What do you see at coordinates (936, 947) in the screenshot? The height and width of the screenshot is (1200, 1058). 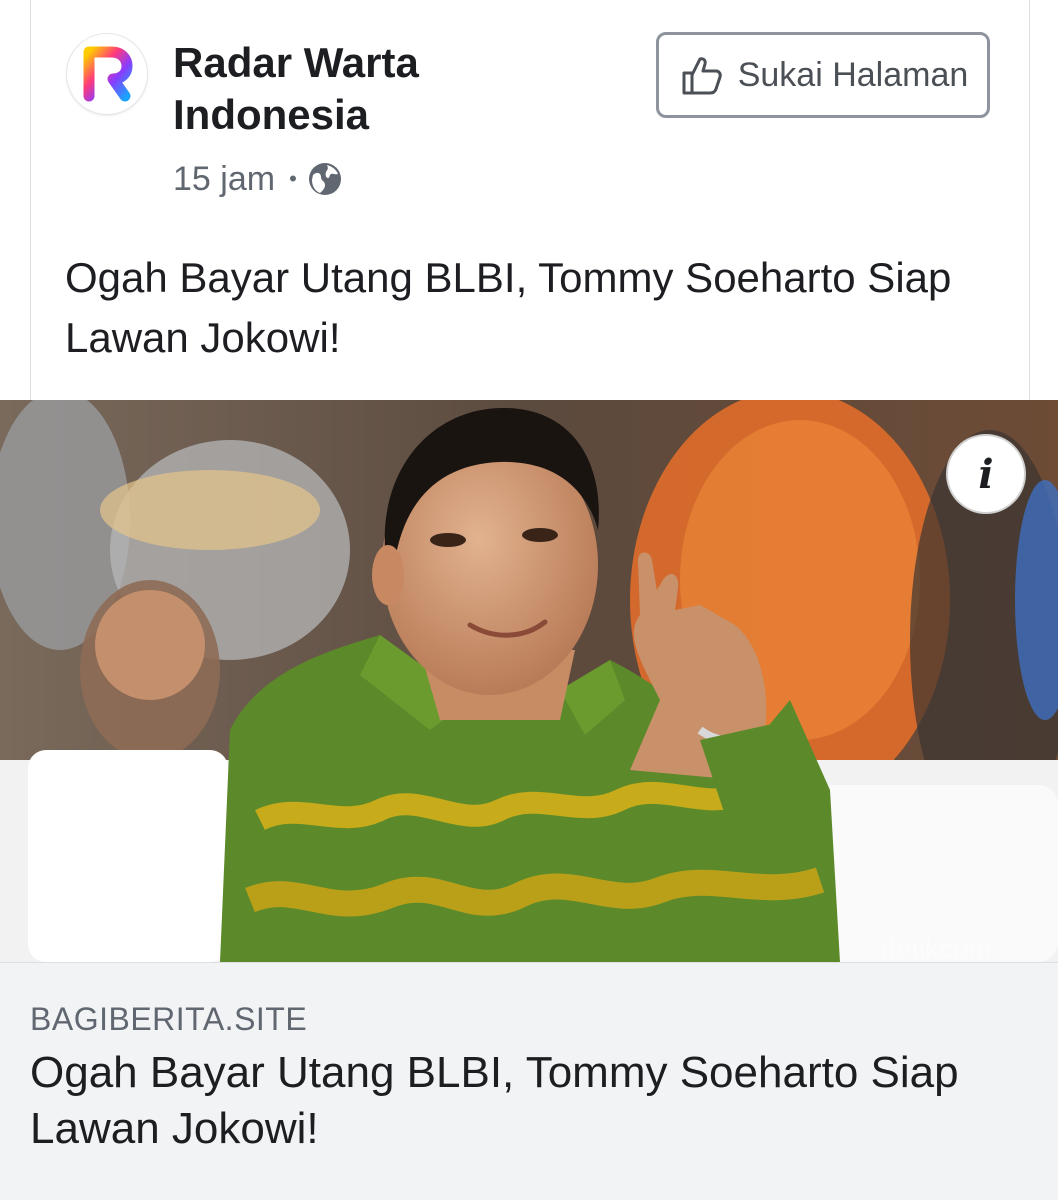 I see `svg-text: detikcom` at bounding box center [936, 947].